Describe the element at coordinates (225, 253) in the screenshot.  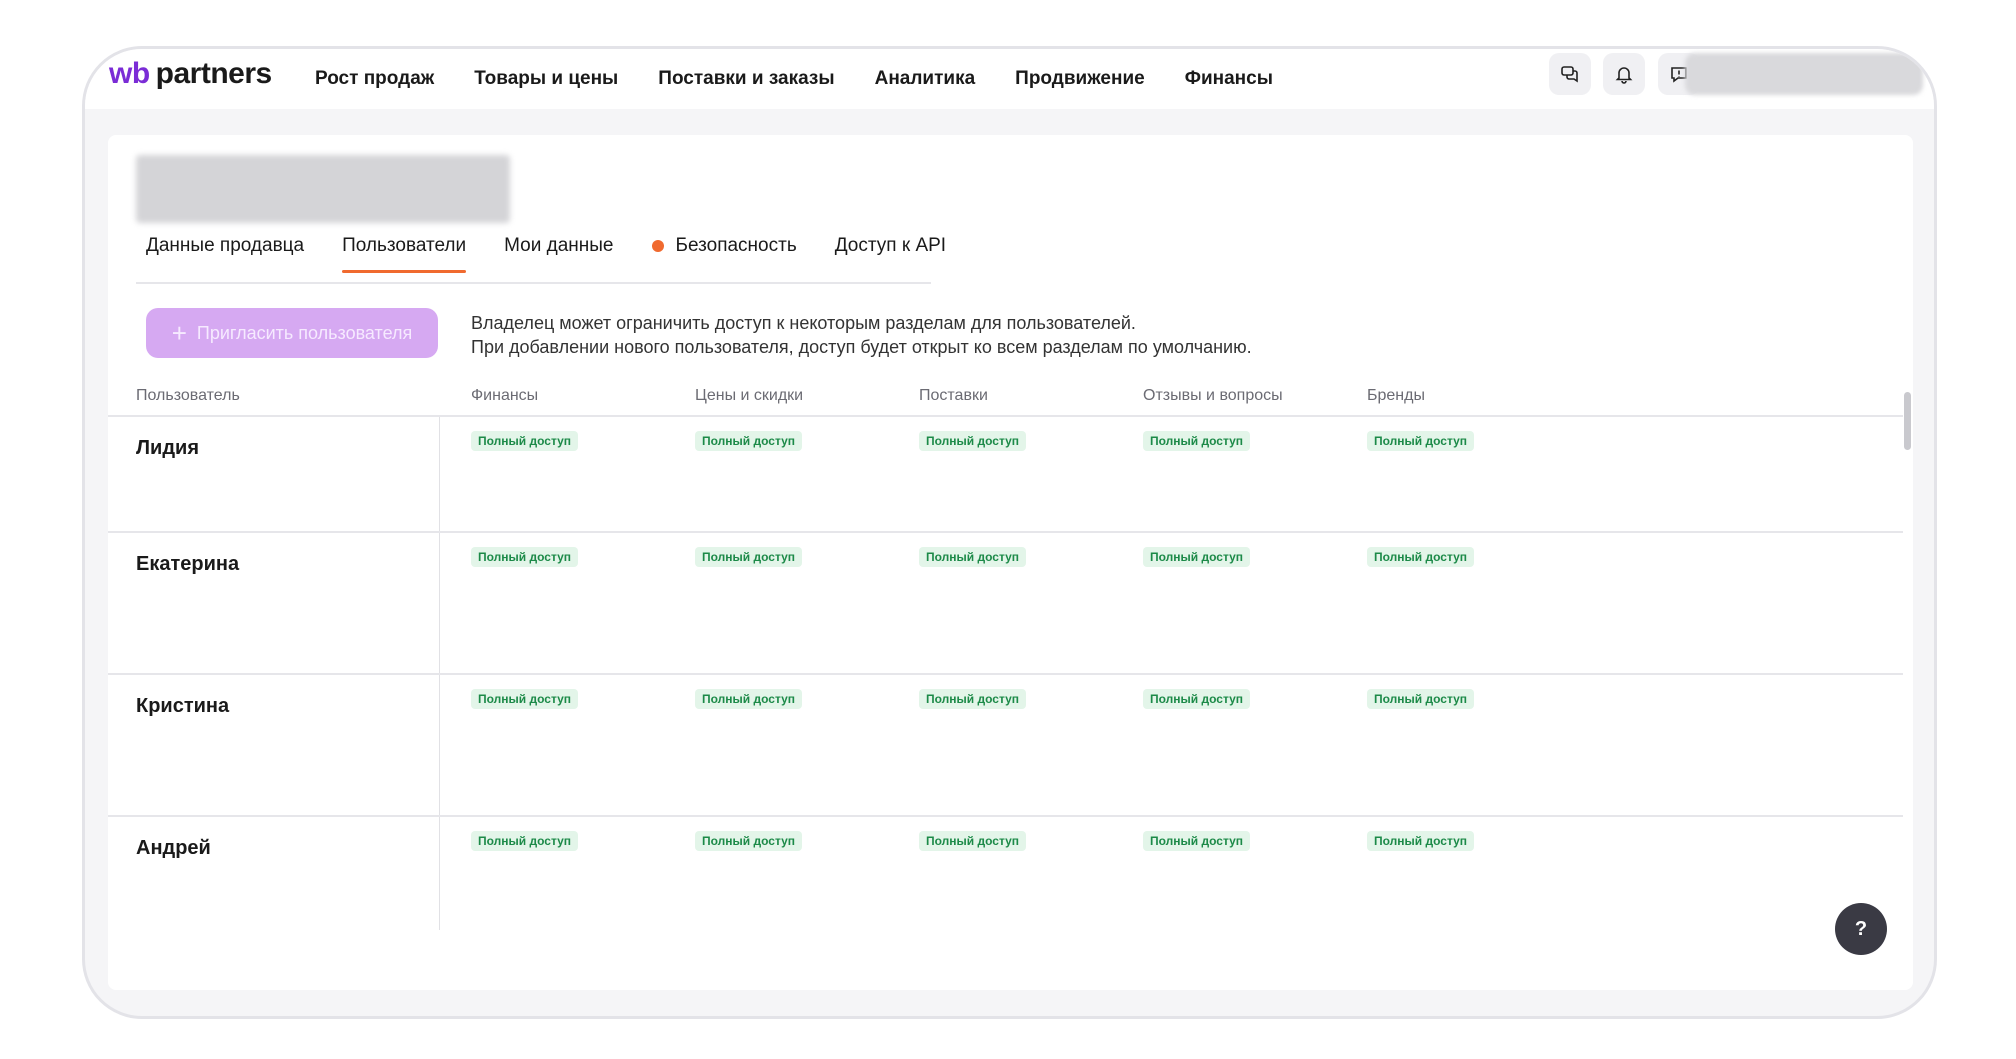
I see `tab-seller-data: Данные продавца` at that location.